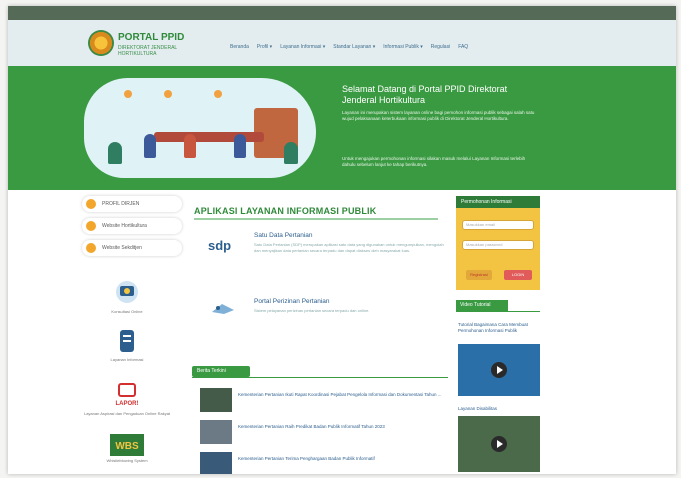 The width and height of the screenshot is (681, 478). I want to click on document-icon, so click(127, 341).